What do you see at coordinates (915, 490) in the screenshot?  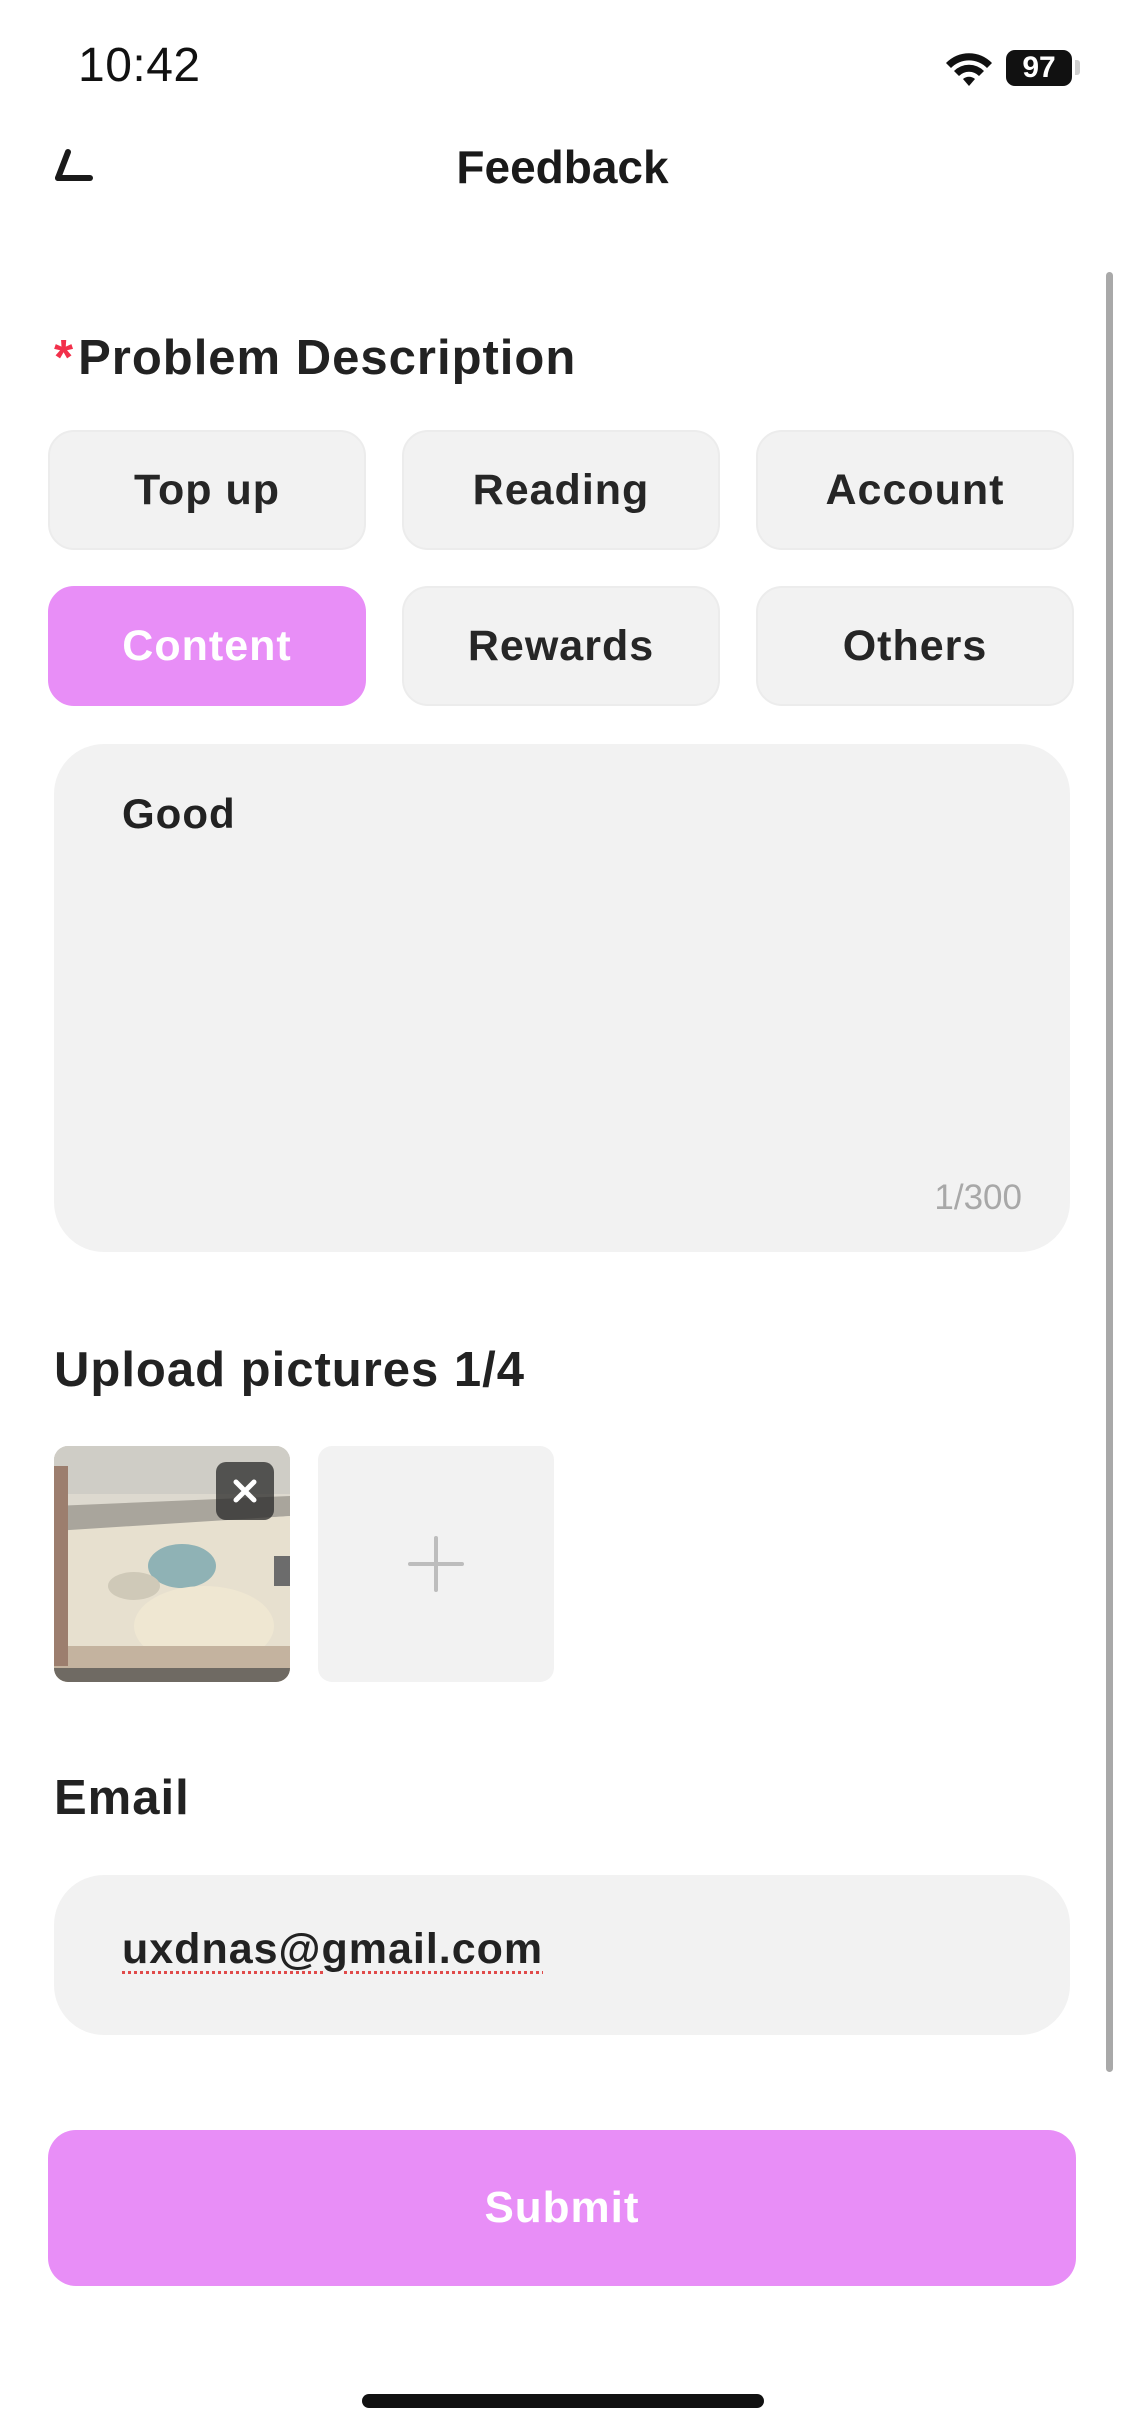 I see `category-chip-account: Account` at bounding box center [915, 490].